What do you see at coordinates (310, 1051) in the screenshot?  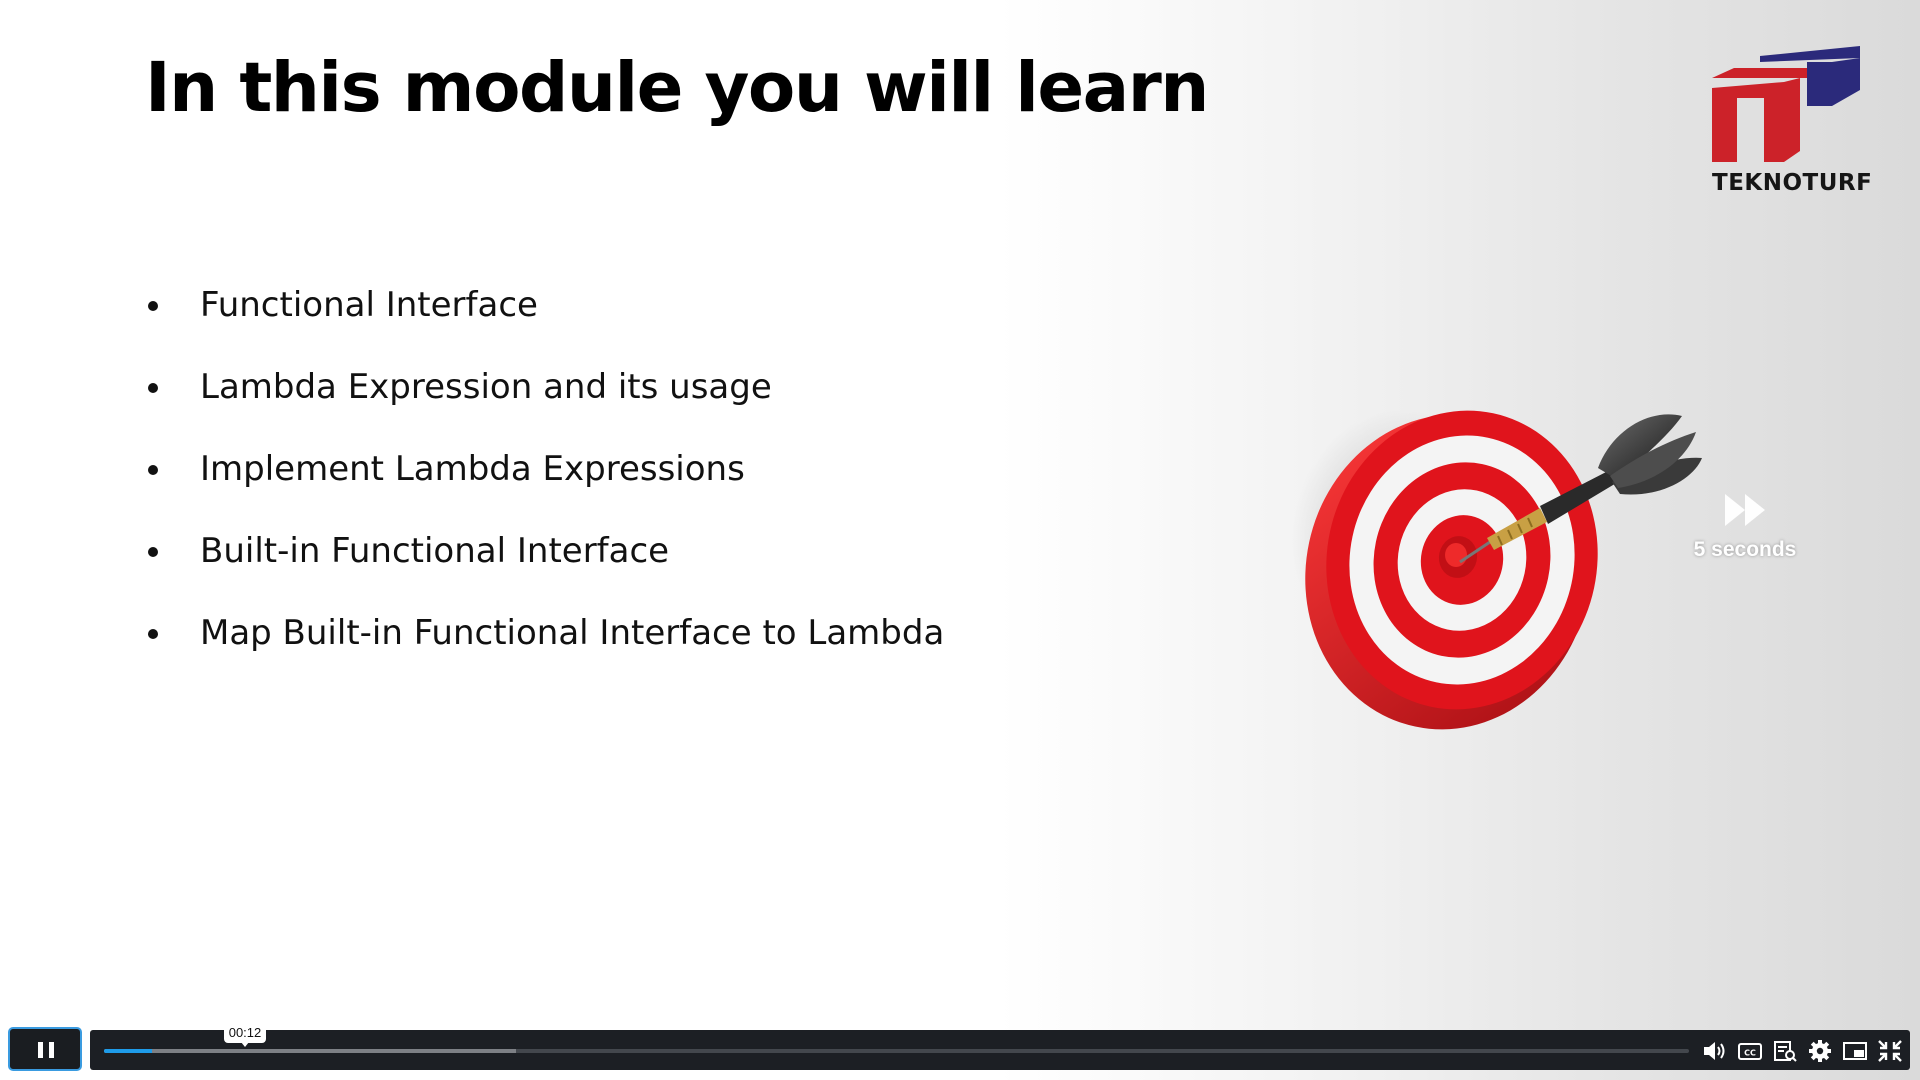 I see `buffered-range` at bounding box center [310, 1051].